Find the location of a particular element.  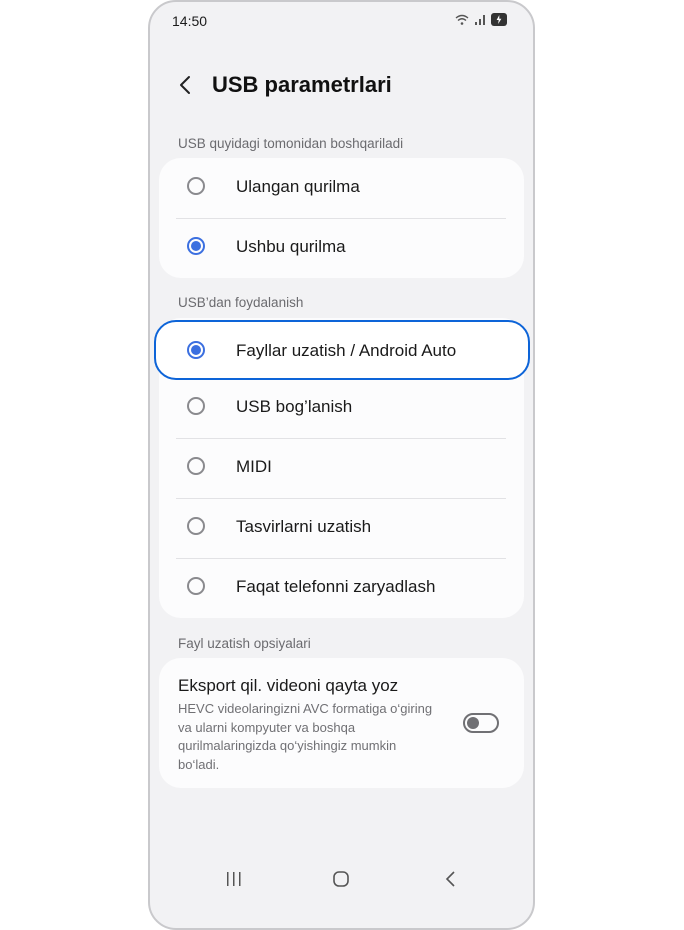

option-label: Faqat telefonni zaryadlash is located at coordinates (336, 586).